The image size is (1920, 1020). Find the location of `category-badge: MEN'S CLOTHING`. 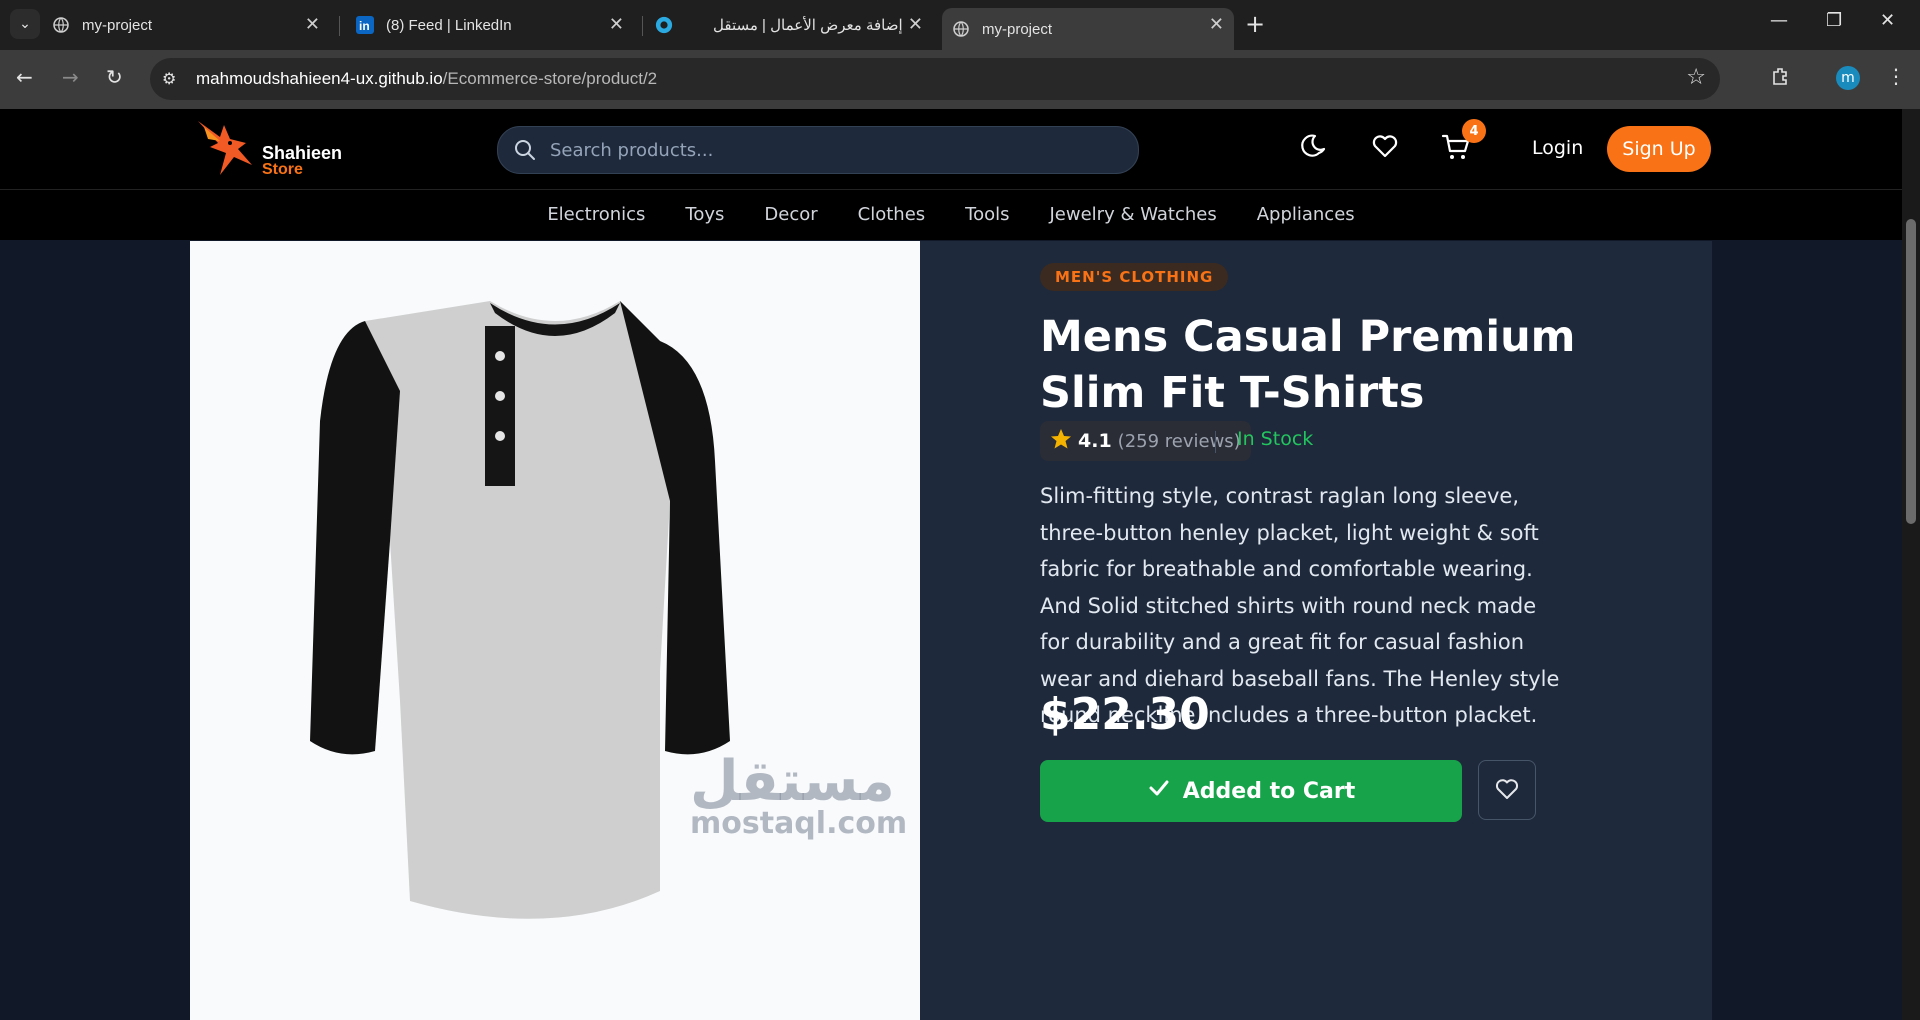

category-badge: MEN'S CLOTHING is located at coordinates (1134, 277).